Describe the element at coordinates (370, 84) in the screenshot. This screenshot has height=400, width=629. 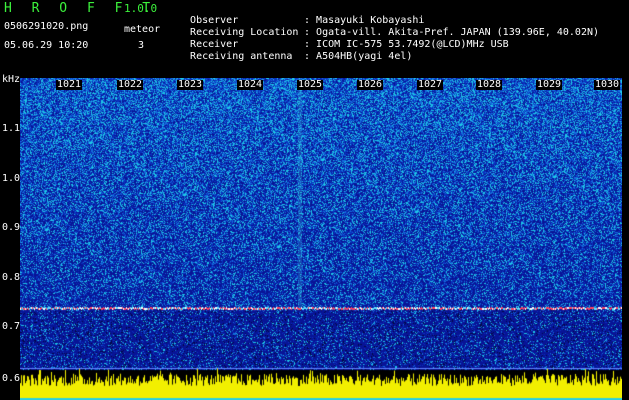
I see `time-tick-label: 1026` at that location.